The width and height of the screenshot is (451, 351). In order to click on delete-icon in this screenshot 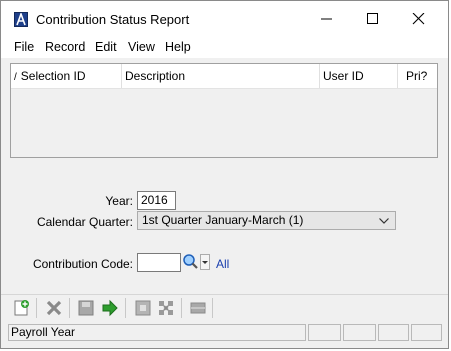, I will do `click(54, 308)`.